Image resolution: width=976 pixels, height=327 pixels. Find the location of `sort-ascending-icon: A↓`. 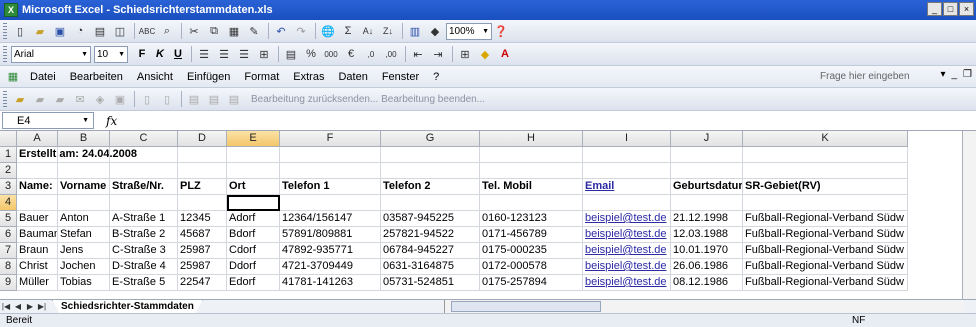

sort-ascending-icon: A↓ is located at coordinates (368, 31).